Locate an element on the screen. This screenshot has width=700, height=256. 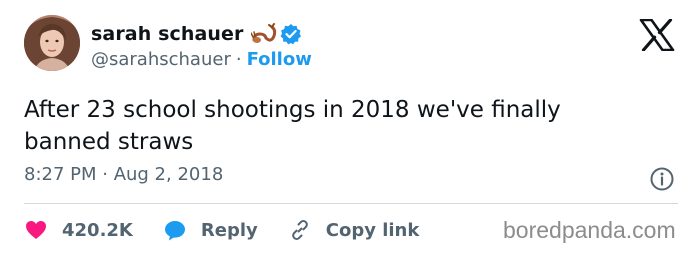
scorpion-icon is located at coordinates (264, 33).